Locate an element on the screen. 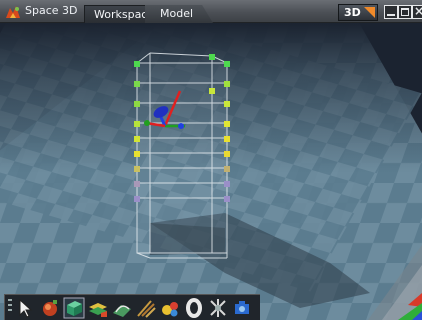  path-tool-icon is located at coordinates (122, 311).